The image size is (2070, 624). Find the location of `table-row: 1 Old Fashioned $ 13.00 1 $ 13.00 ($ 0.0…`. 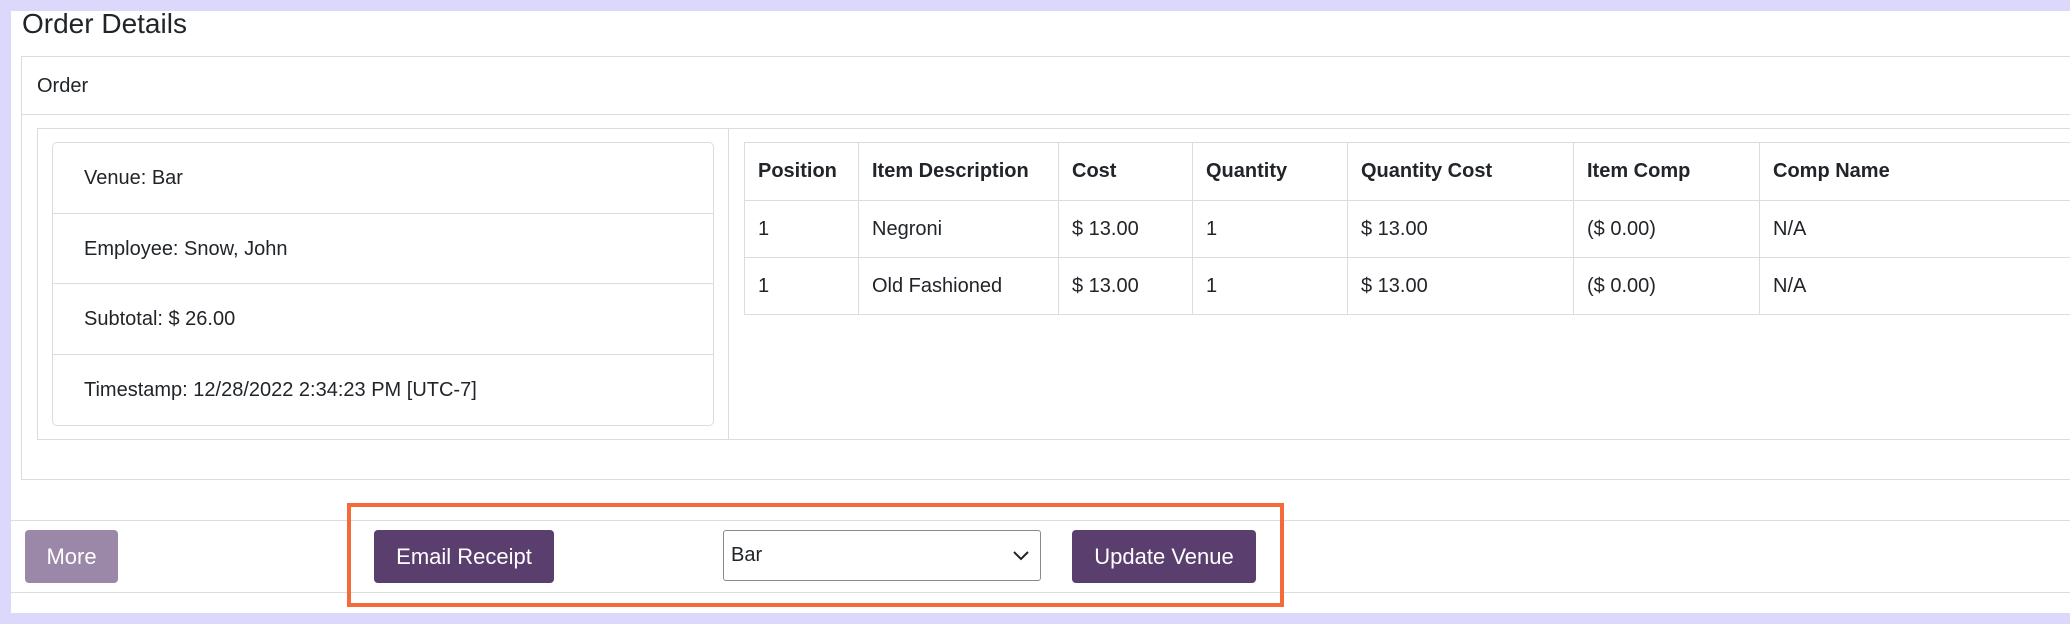

table-row: 1 Old Fashioned $ 13.00 1 $ 13.00 ($ 0.0… is located at coordinates (1407, 286).